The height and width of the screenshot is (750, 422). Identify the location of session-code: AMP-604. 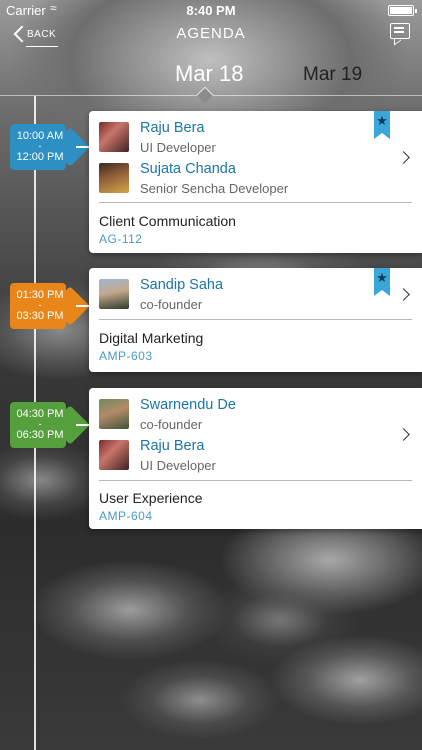
(126, 516).